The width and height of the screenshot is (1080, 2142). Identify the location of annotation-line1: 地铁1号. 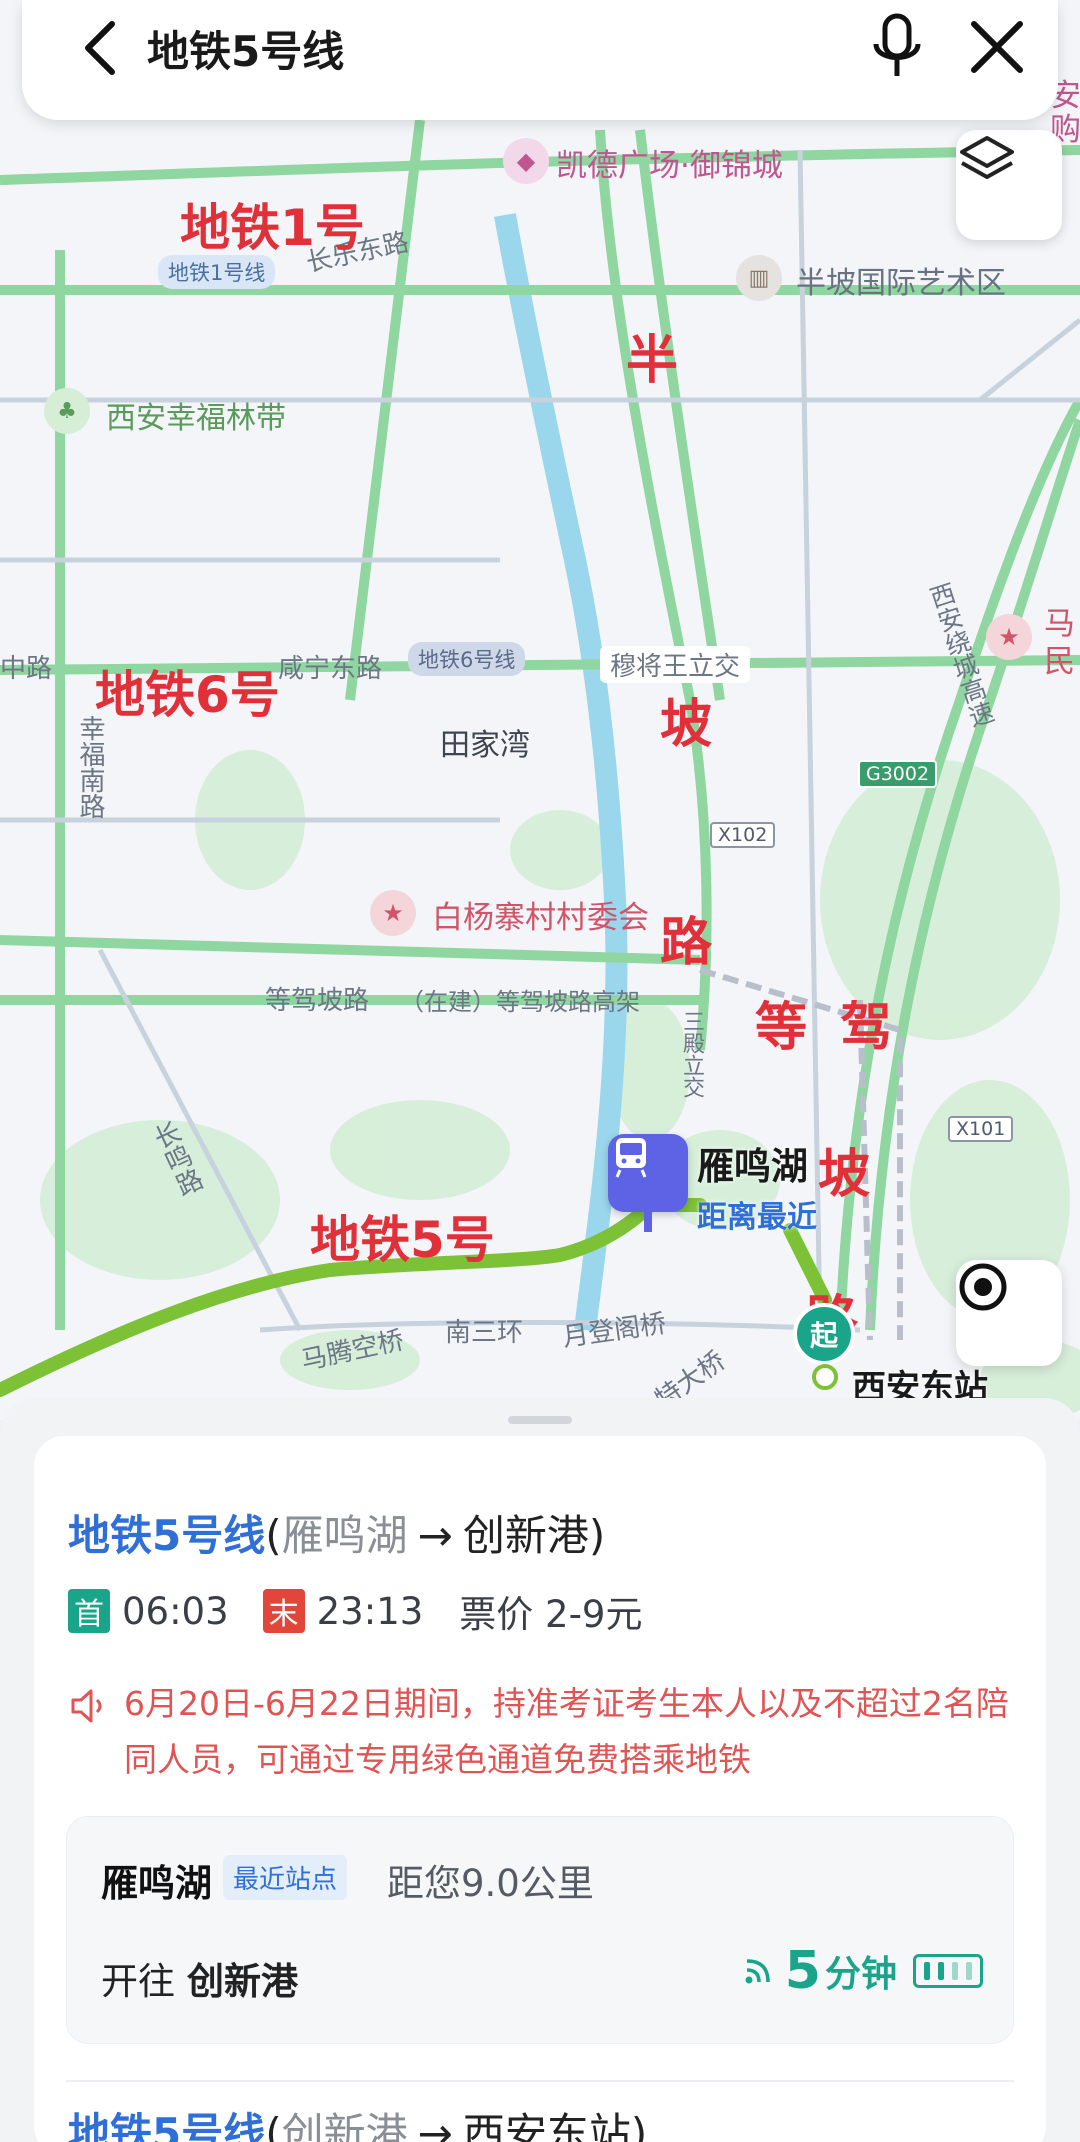
(272, 228).